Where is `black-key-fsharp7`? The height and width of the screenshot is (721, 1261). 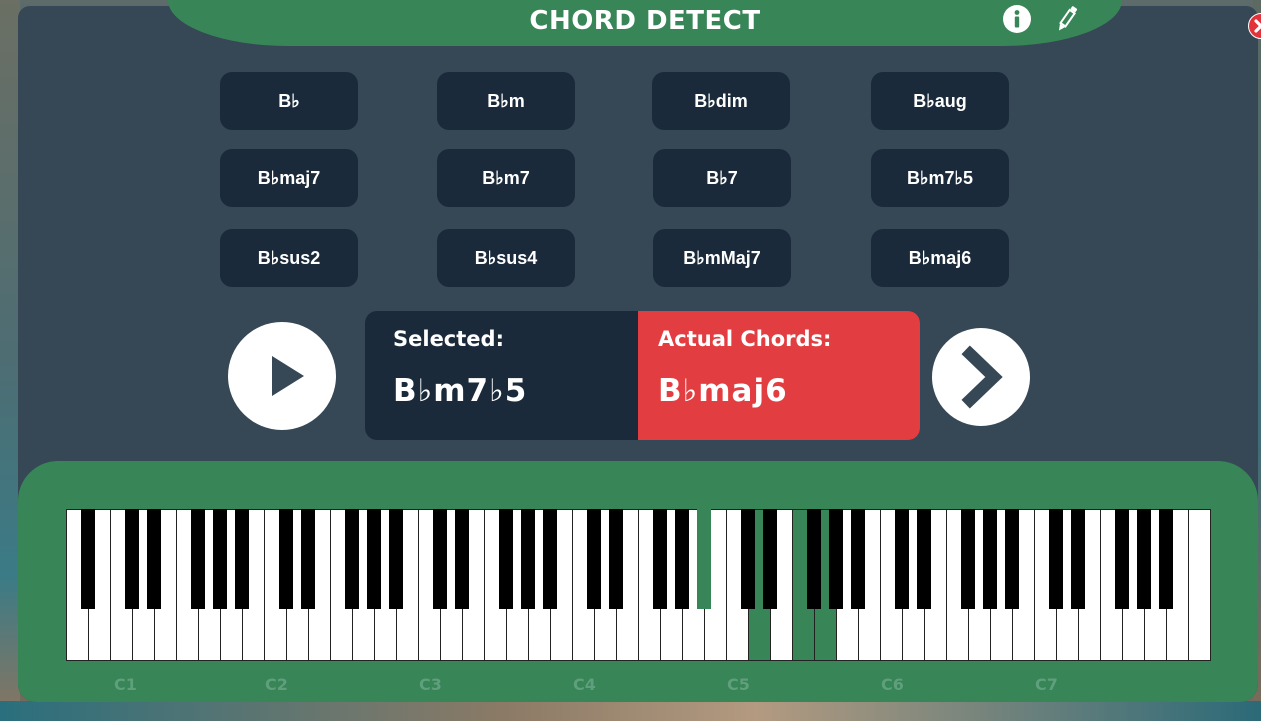
black-key-fsharp7 is located at coordinates (1122, 559).